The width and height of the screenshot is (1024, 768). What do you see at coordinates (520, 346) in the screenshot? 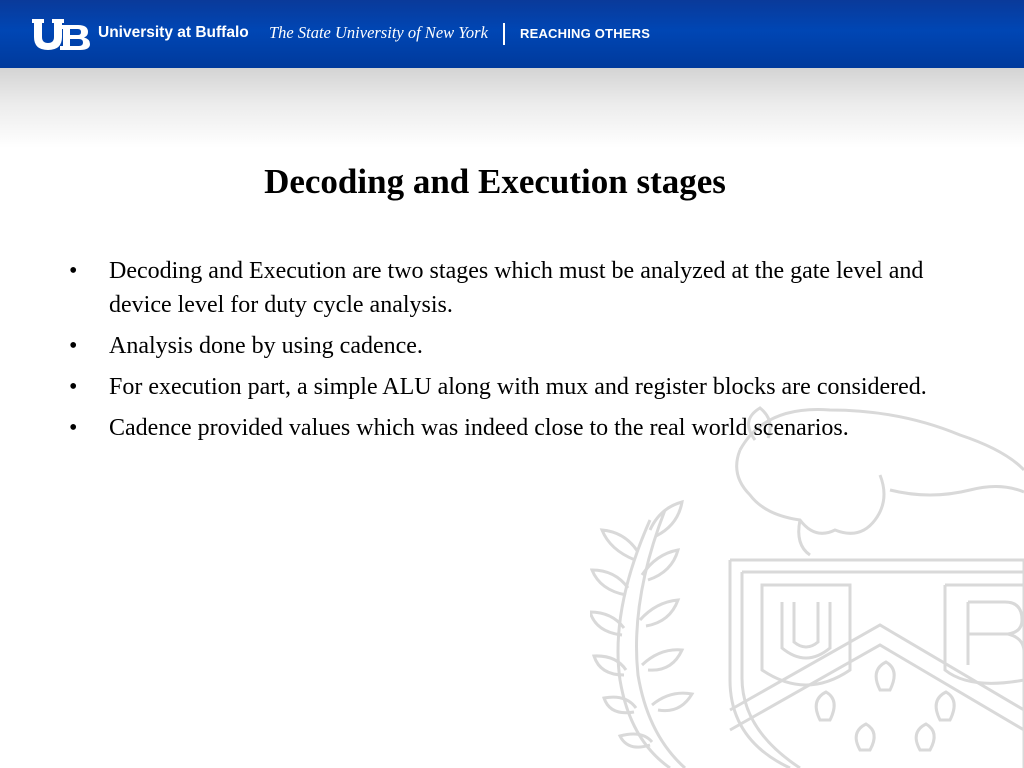
I see `list-item: • Analysis done by using cadence.` at bounding box center [520, 346].